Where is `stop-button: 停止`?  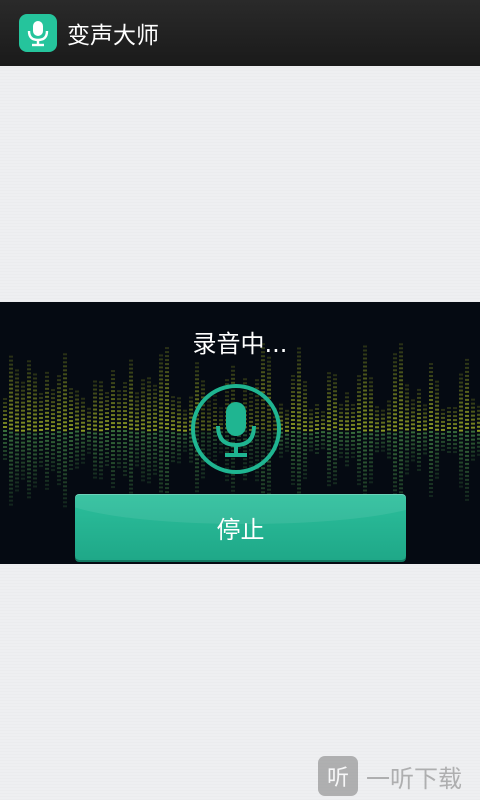 stop-button: 停止 is located at coordinates (240, 527).